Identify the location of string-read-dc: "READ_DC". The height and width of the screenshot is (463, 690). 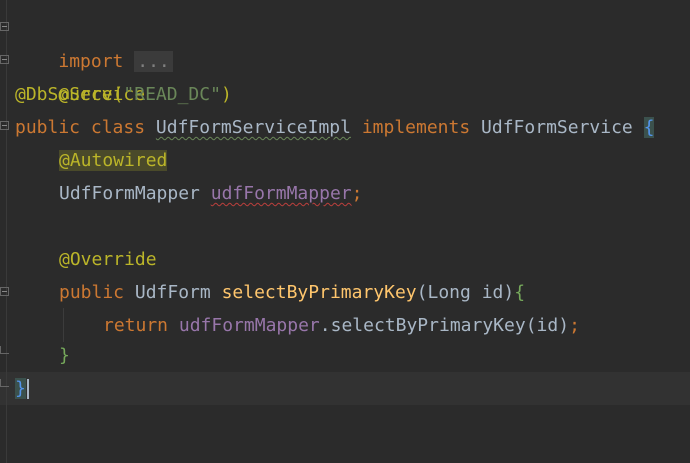
(172, 94).